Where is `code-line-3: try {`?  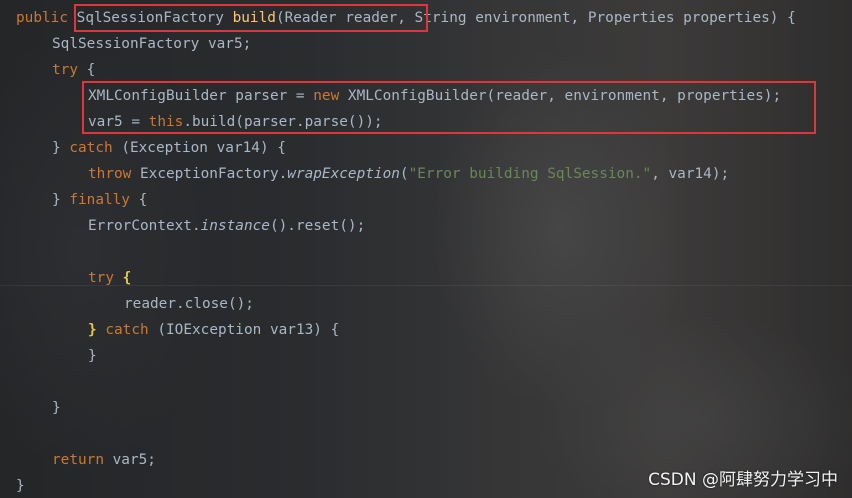 code-line-3: try { is located at coordinates (73, 70).